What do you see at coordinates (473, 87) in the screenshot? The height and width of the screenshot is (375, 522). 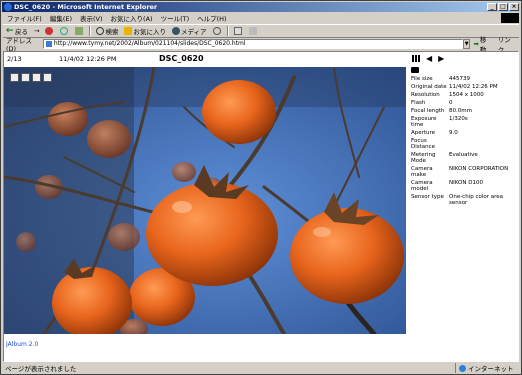 I see `exif-value: 11/4/02 12:26 PM` at bounding box center [473, 87].